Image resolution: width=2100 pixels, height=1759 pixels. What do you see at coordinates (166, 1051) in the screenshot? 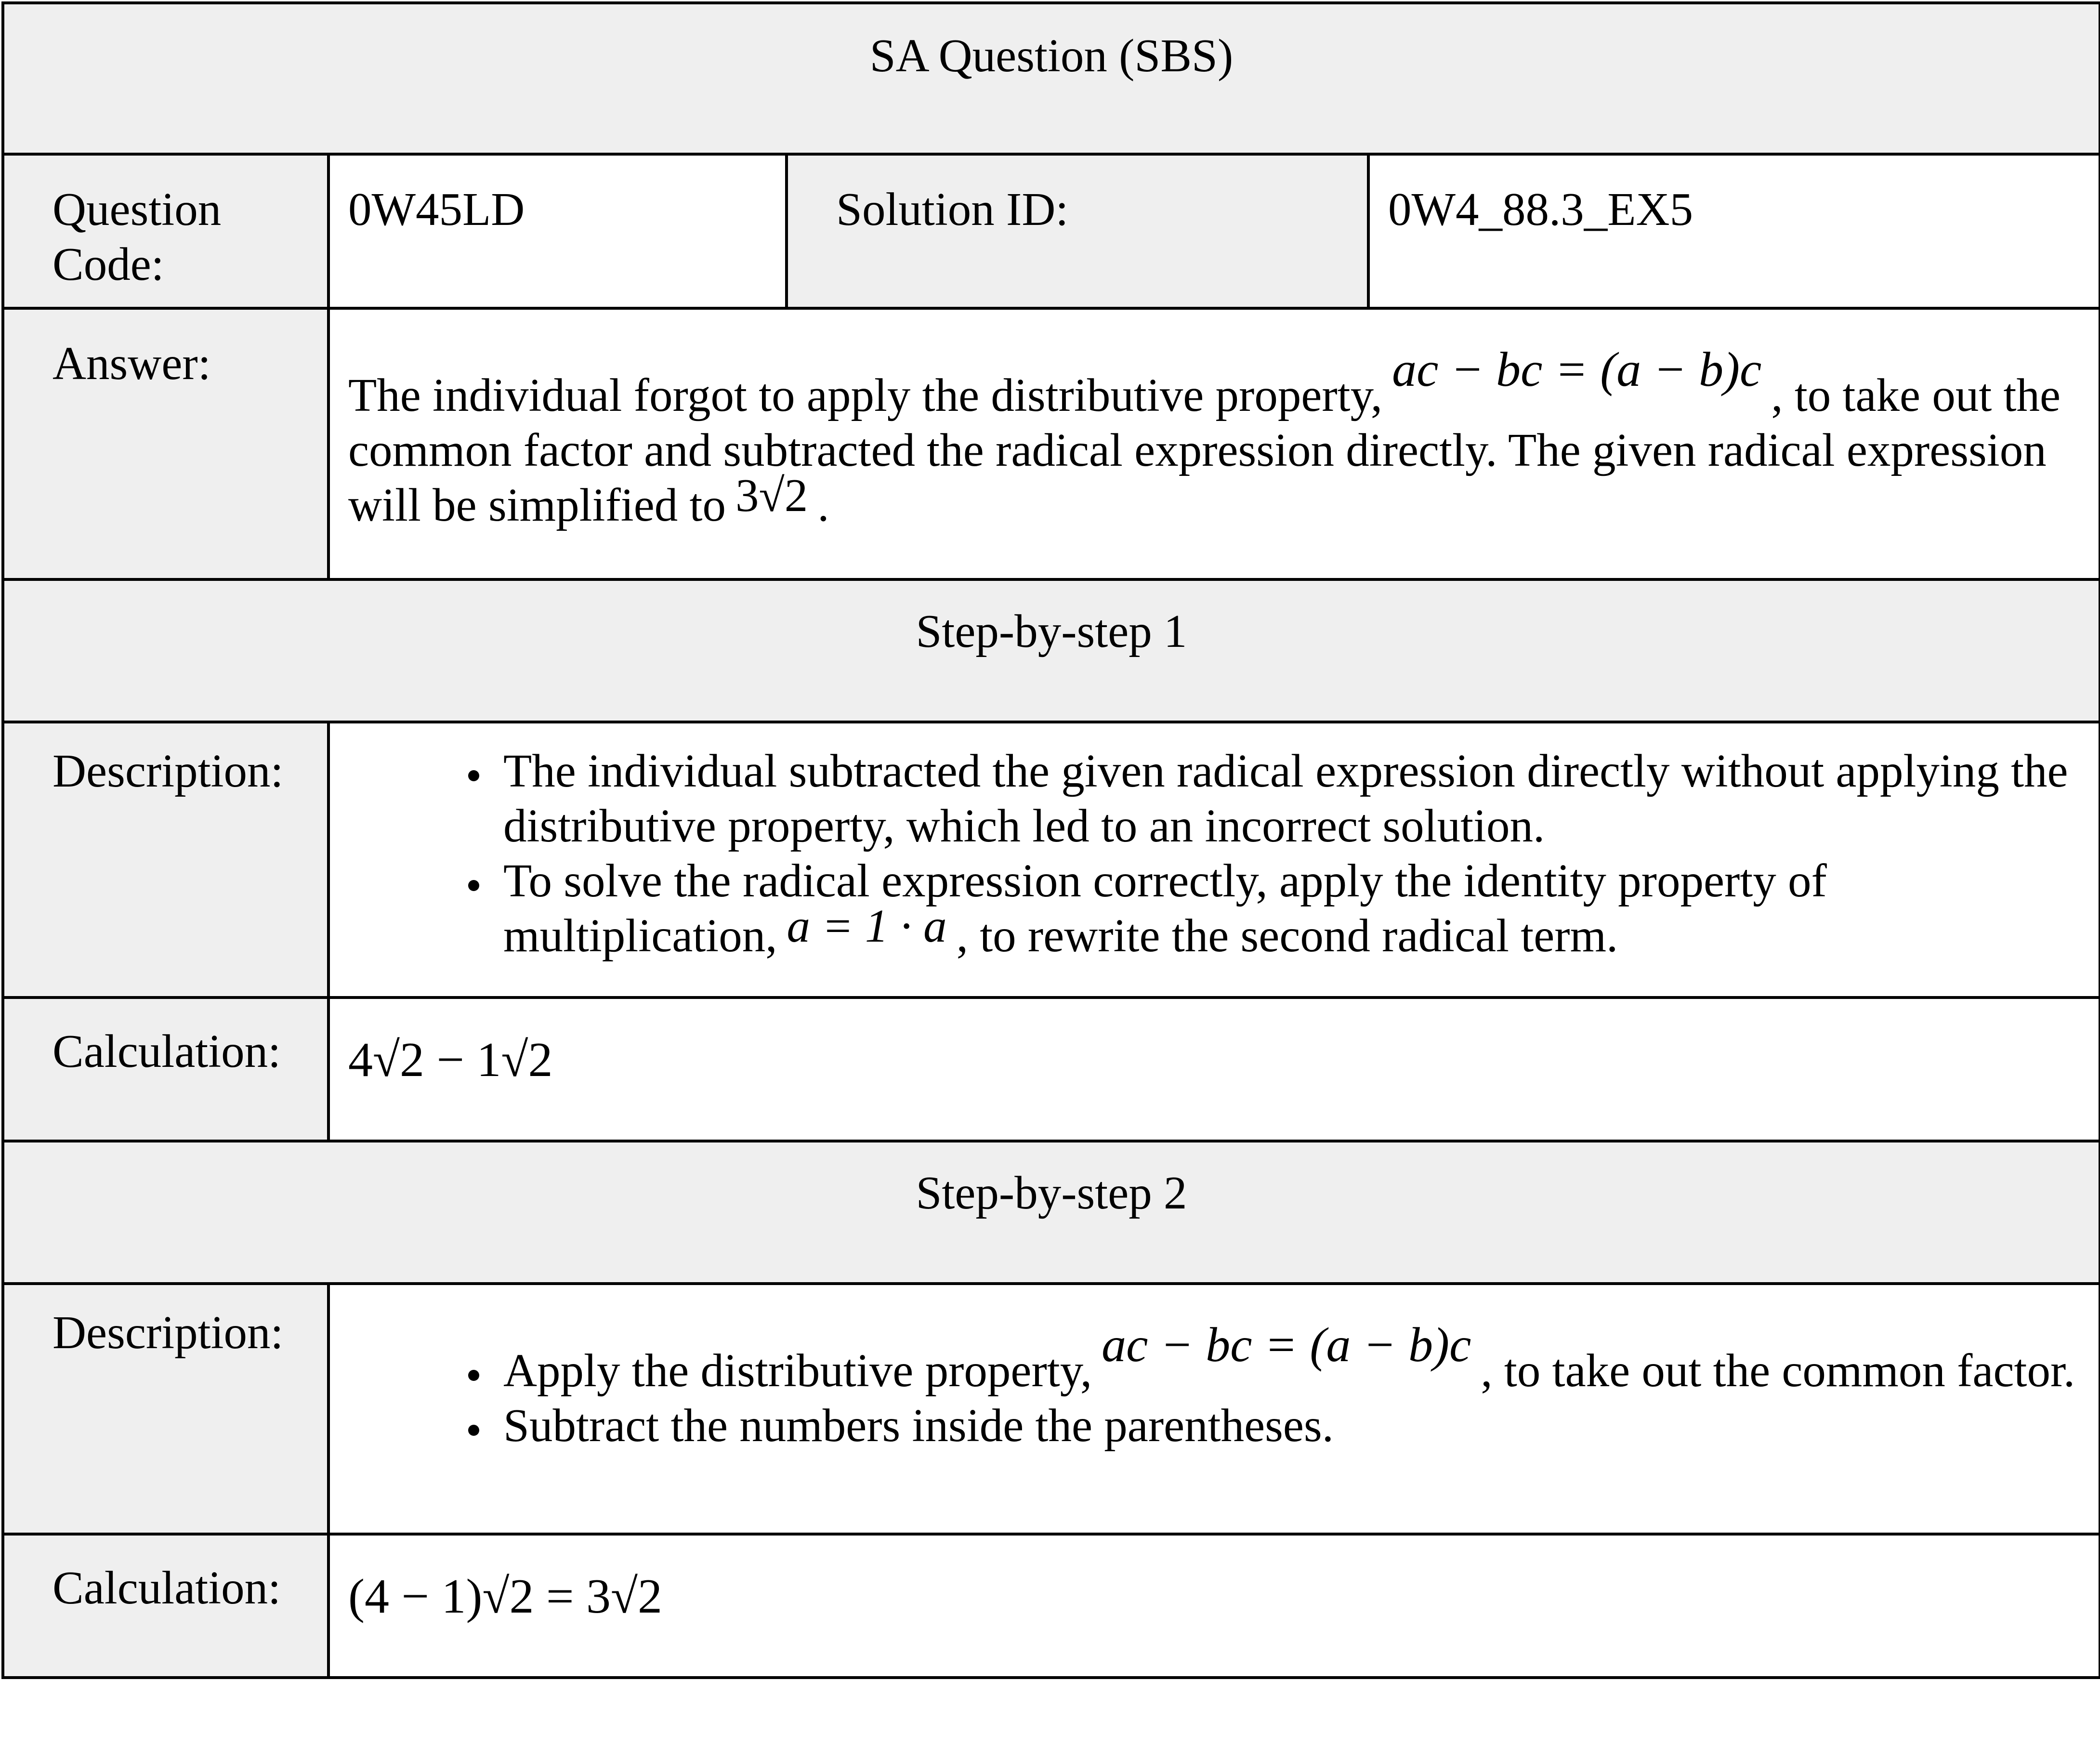
I see `step1-calculation-label: Calculation:` at bounding box center [166, 1051].